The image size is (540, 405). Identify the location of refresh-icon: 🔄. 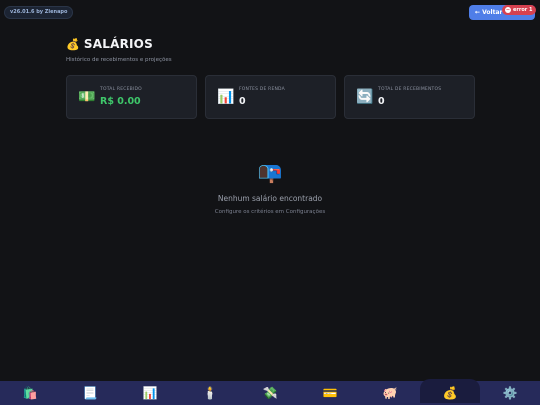
(365, 97).